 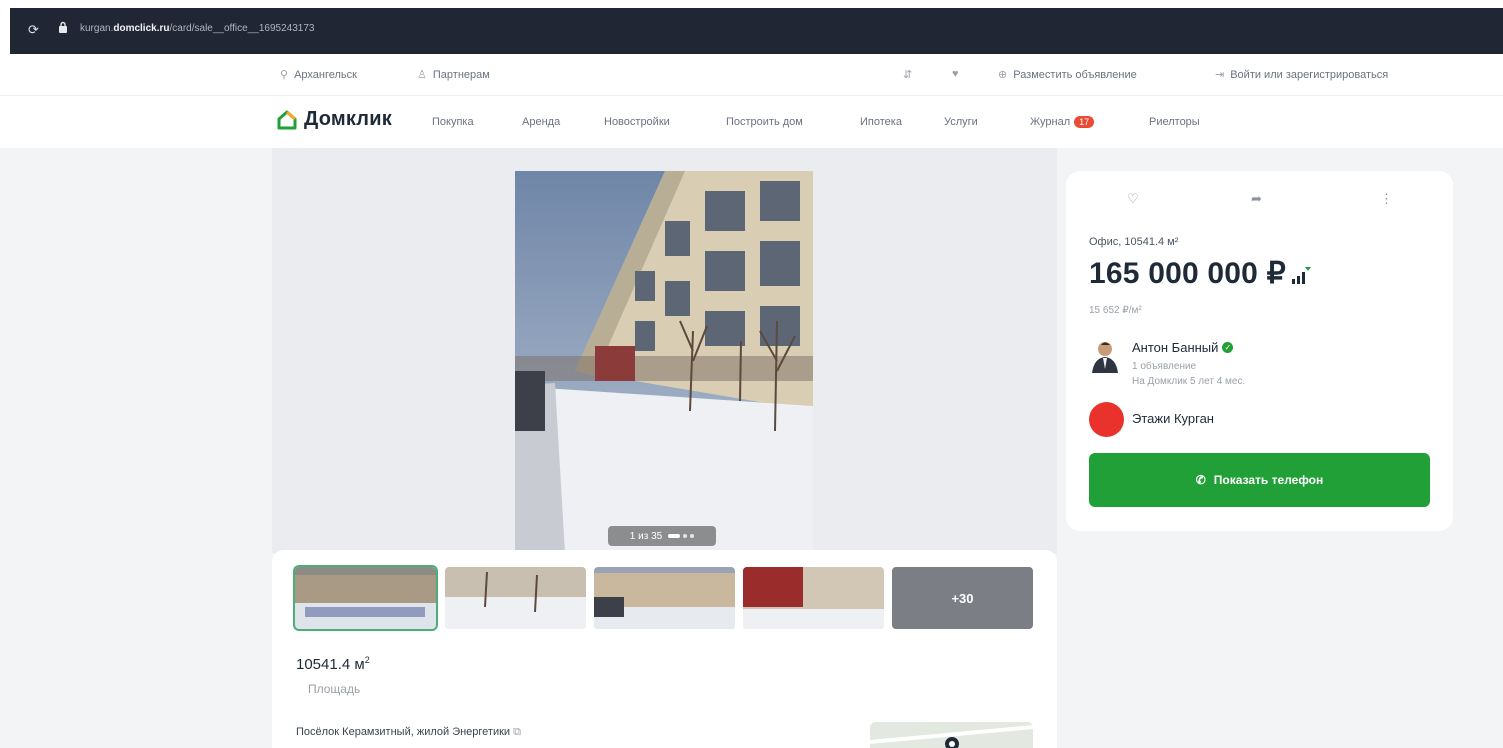 I want to click on area-value: 10541.4 м2, so click(x=333, y=664).